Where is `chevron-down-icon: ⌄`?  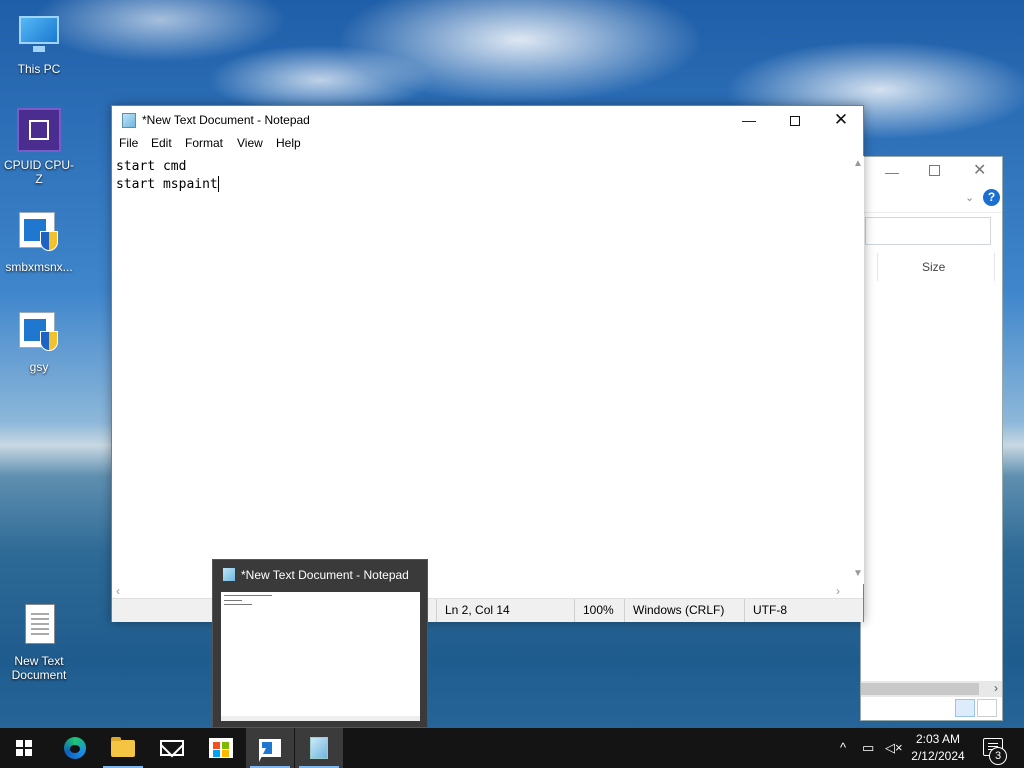
chevron-down-icon: ⌄ is located at coordinates (969, 197).